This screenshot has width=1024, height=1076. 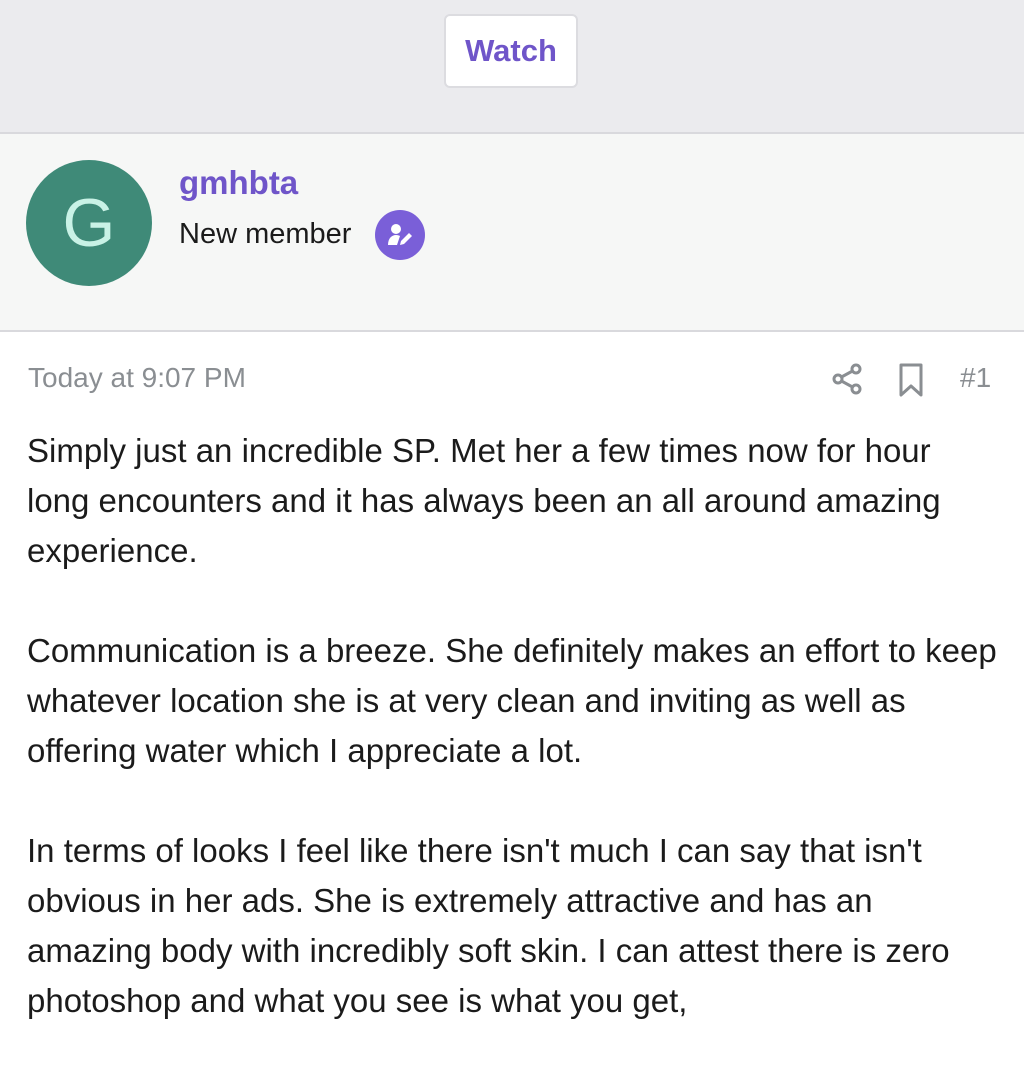 What do you see at coordinates (238, 183) in the screenshot?
I see `username-link: gmhbta` at bounding box center [238, 183].